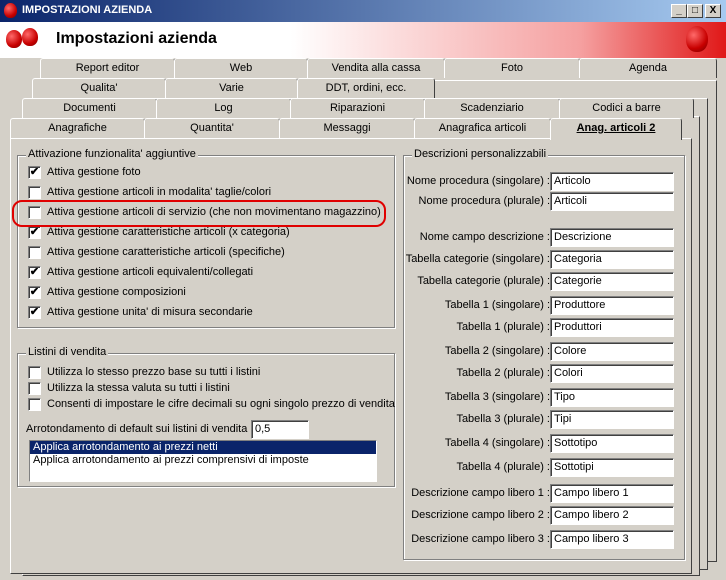  I want to click on minimize-button: _, so click(679, 11).